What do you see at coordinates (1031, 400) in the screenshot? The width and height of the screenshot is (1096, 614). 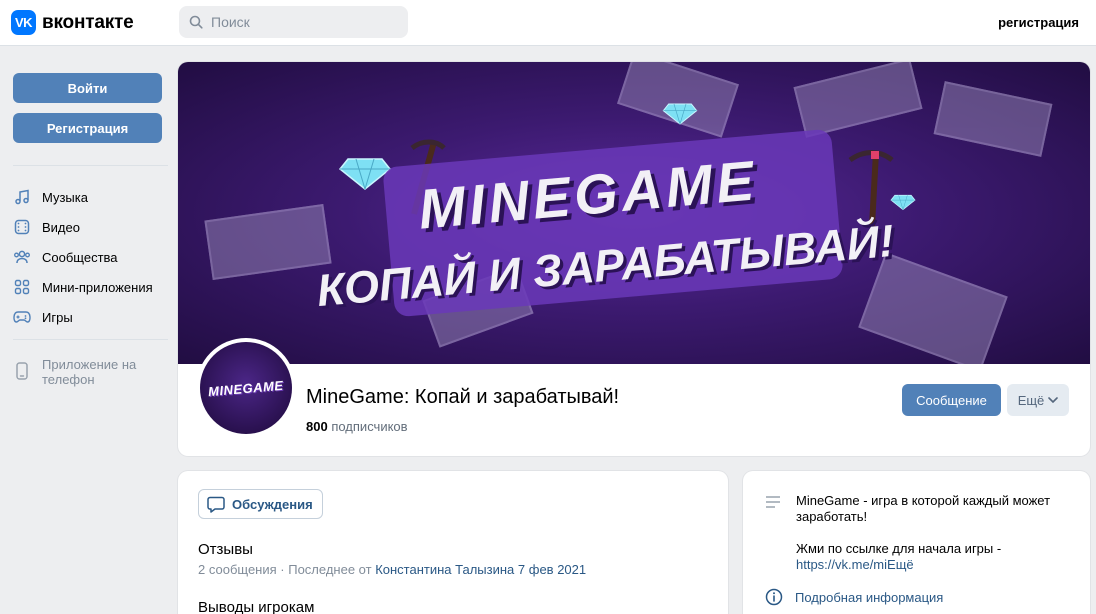 I see `more-button-label: Ещё` at bounding box center [1031, 400].